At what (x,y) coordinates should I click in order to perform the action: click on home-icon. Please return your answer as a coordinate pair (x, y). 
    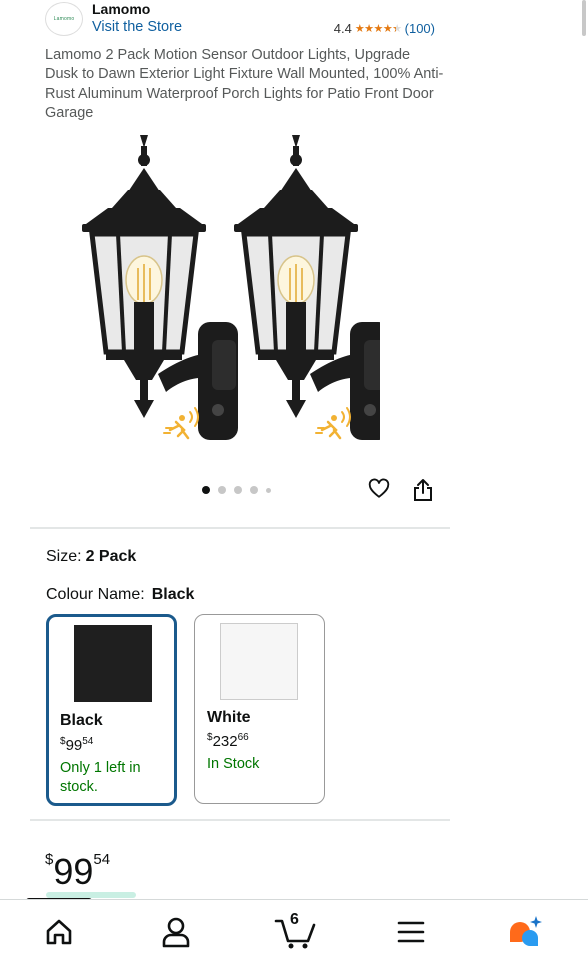
    Looking at the image, I should click on (59, 932).